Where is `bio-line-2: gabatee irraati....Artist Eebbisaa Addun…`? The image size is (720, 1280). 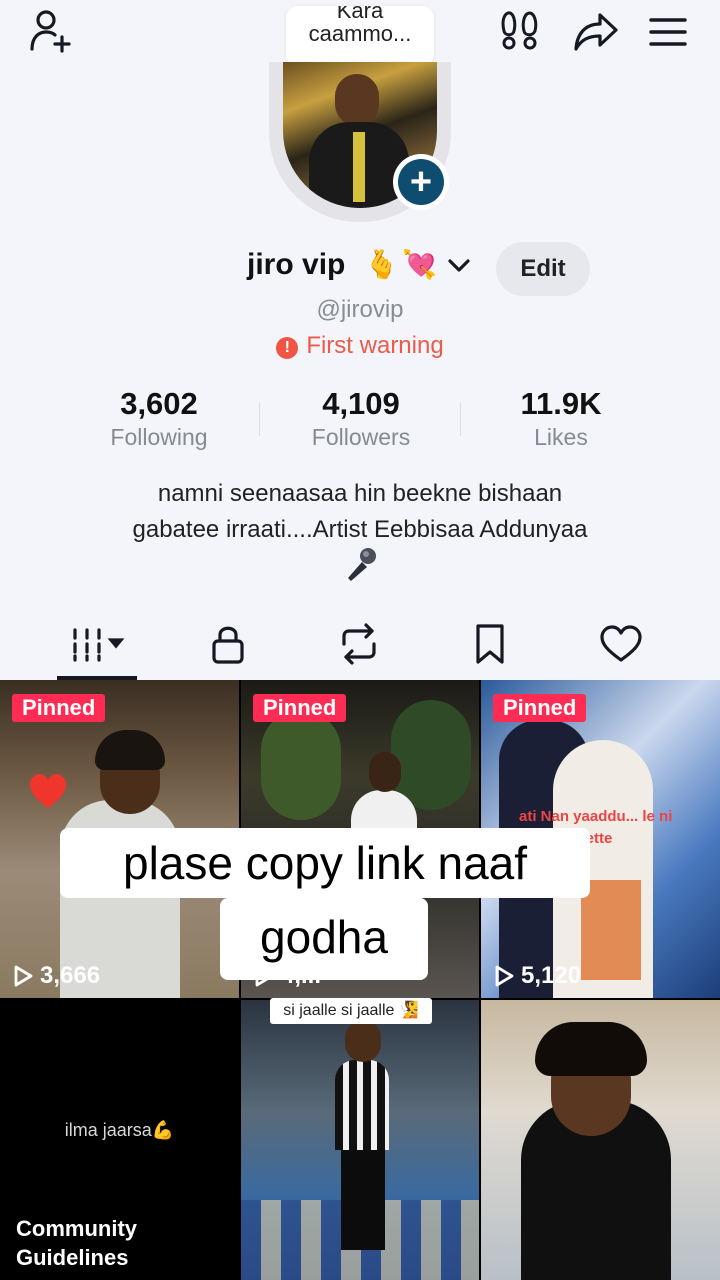
bio-line-2: gabatee irraati....Artist Eebbisaa Addun… is located at coordinates (360, 529).